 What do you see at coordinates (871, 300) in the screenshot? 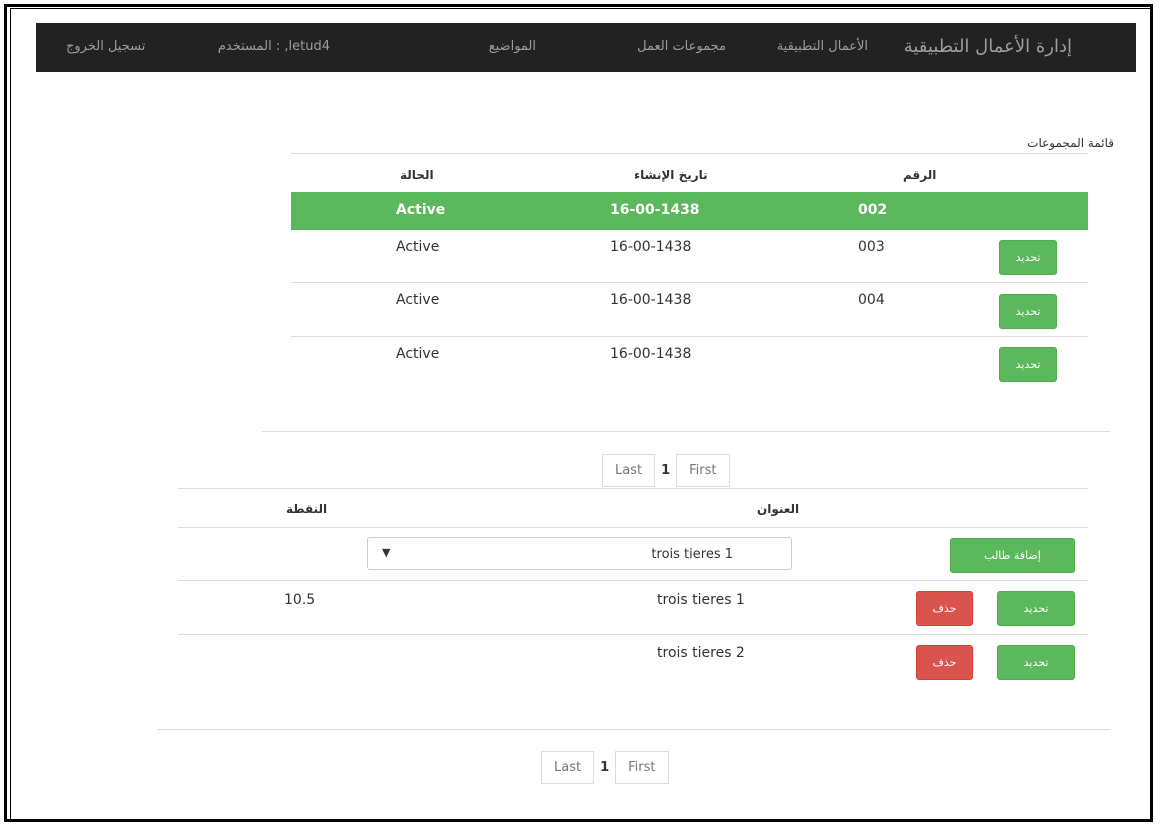
I see `cell-number: 004` at bounding box center [871, 300].